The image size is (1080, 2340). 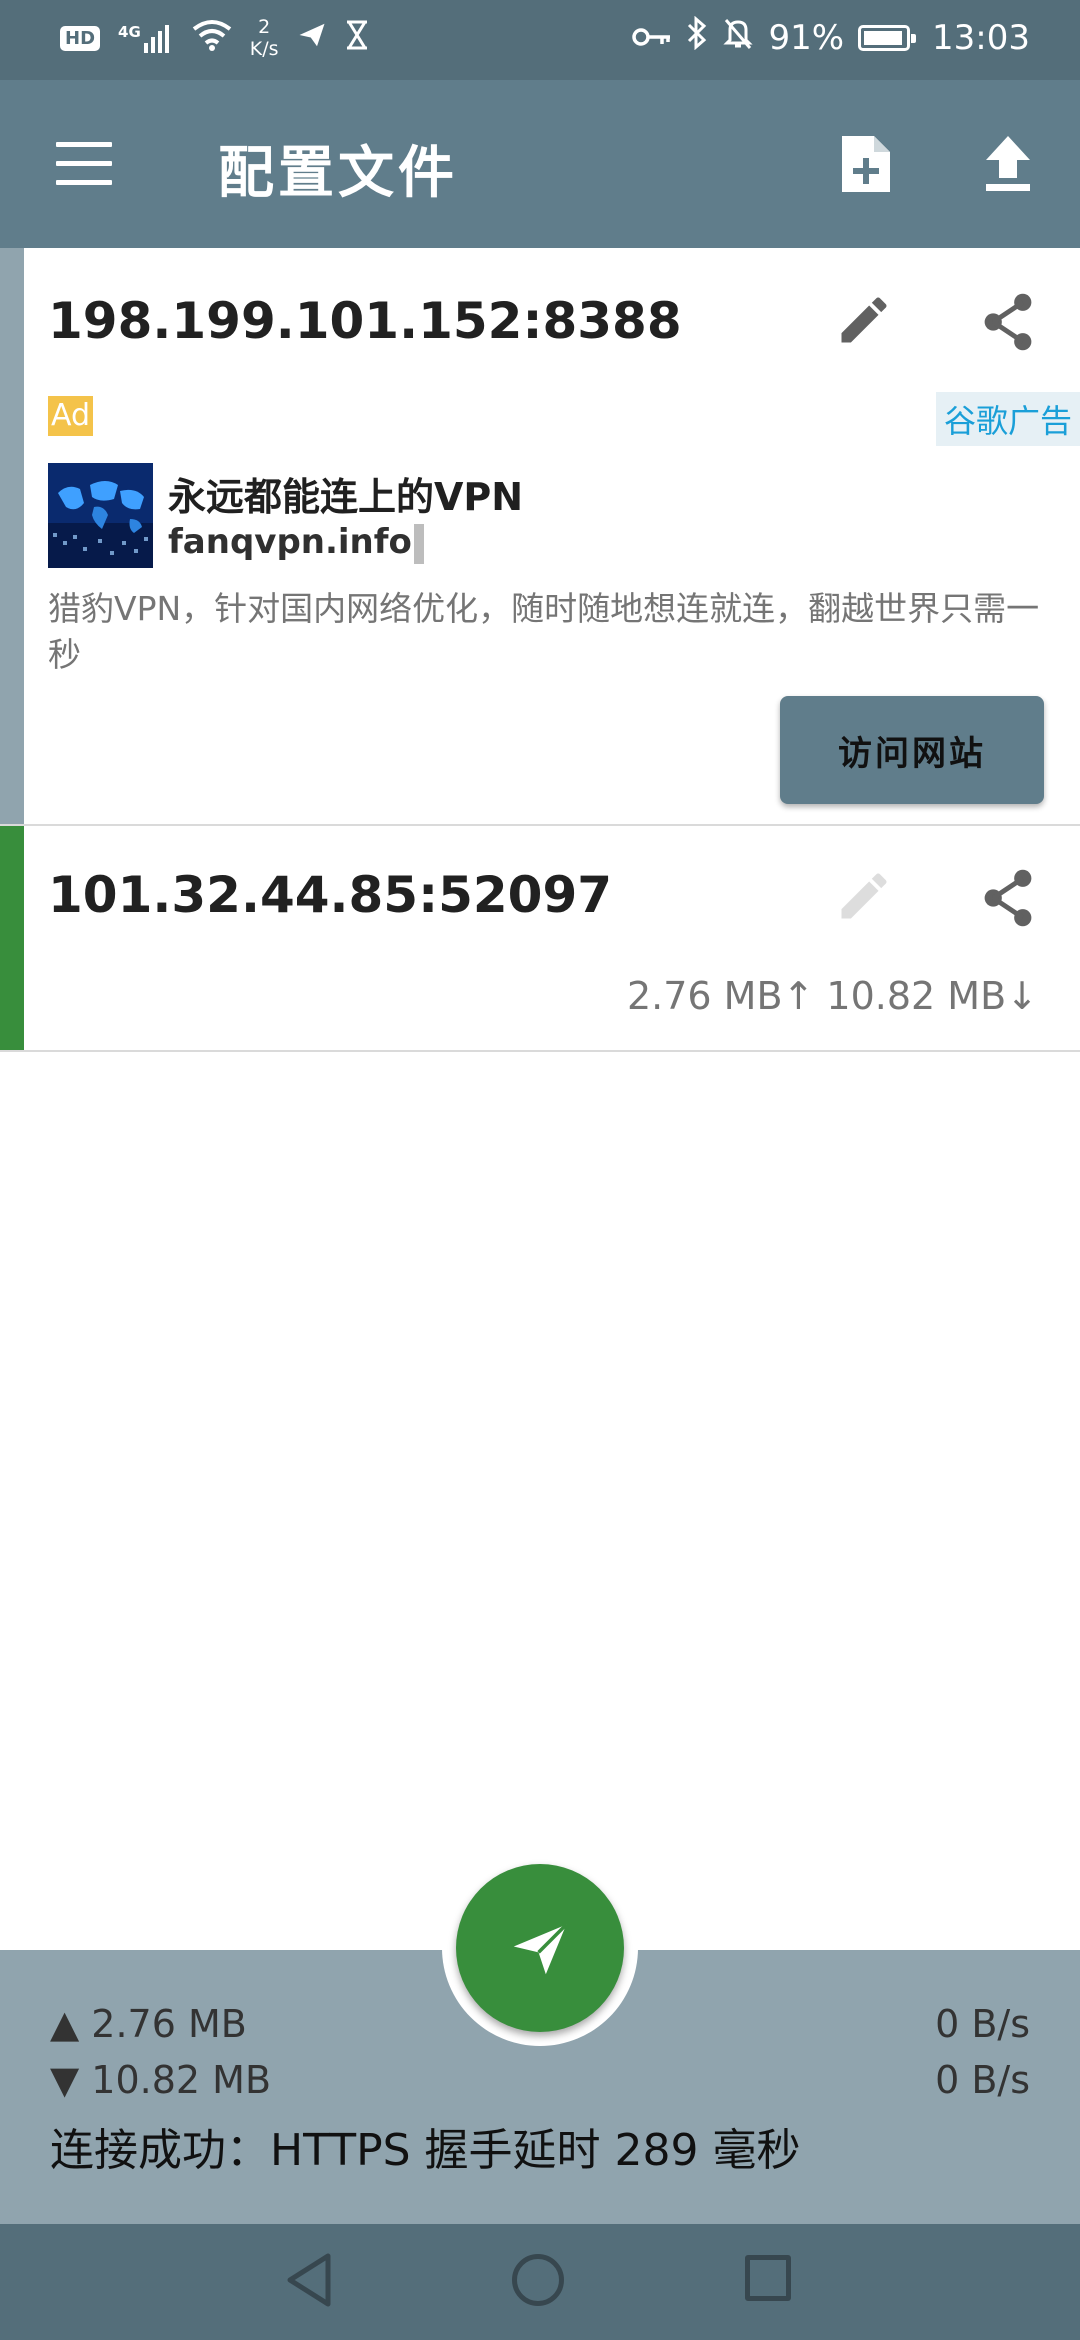 What do you see at coordinates (80, 38) in the screenshot?
I see `hd-icon: HD` at bounding box center [80, 38].